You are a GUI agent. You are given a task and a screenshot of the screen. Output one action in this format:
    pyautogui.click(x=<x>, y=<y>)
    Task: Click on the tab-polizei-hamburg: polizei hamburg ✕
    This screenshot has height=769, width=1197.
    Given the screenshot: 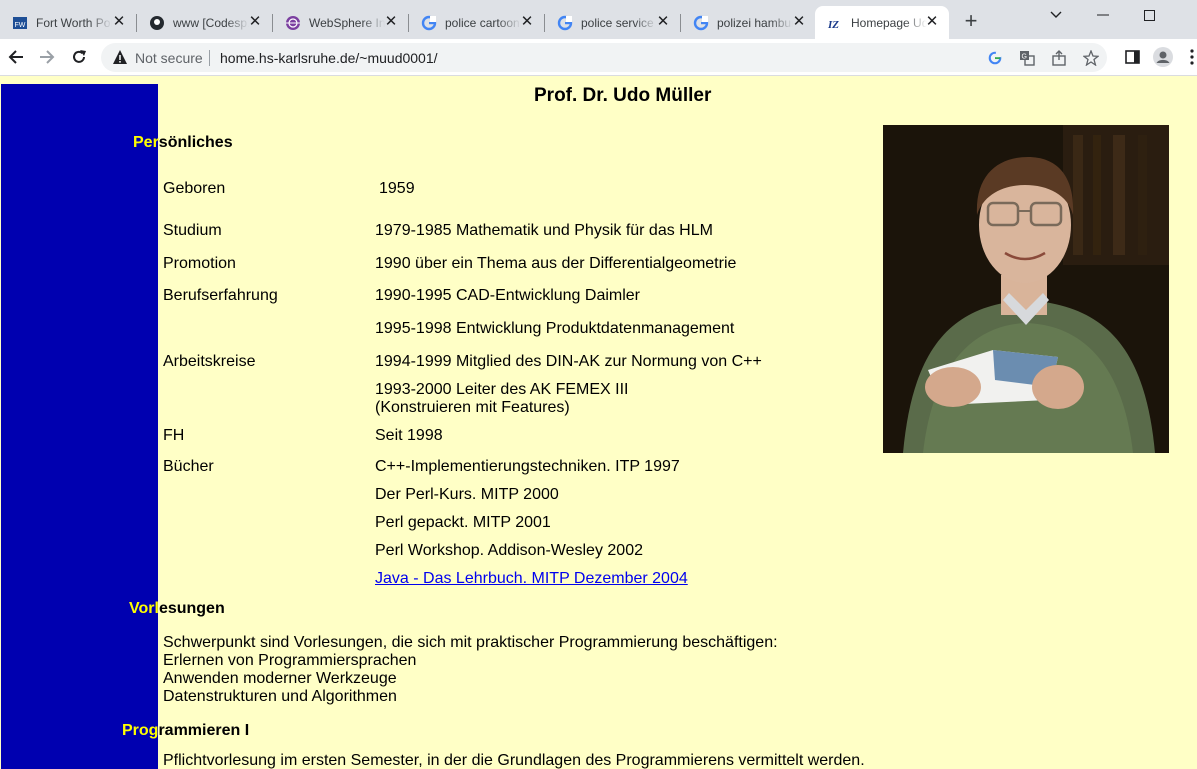 What is the action you would take?
    pyautogui.click(x=748, y=22)
    